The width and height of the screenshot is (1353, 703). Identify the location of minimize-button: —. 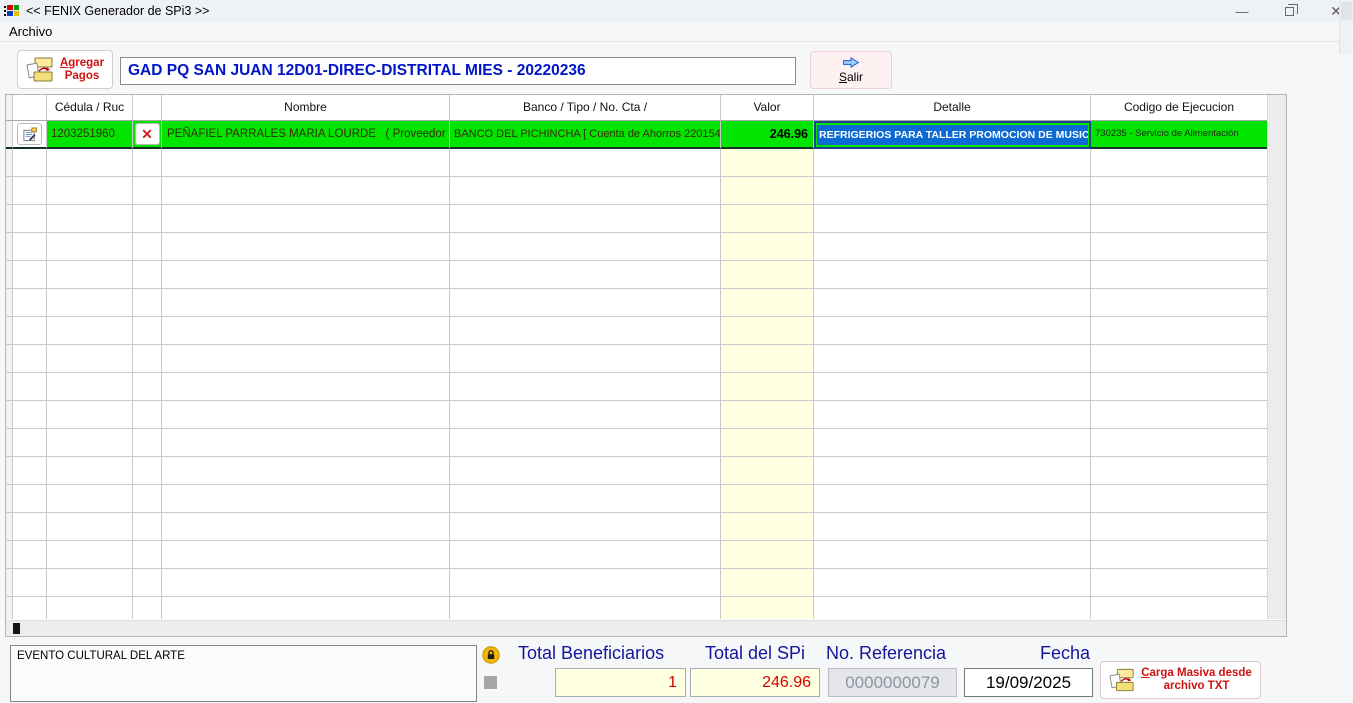
(1242, 11).